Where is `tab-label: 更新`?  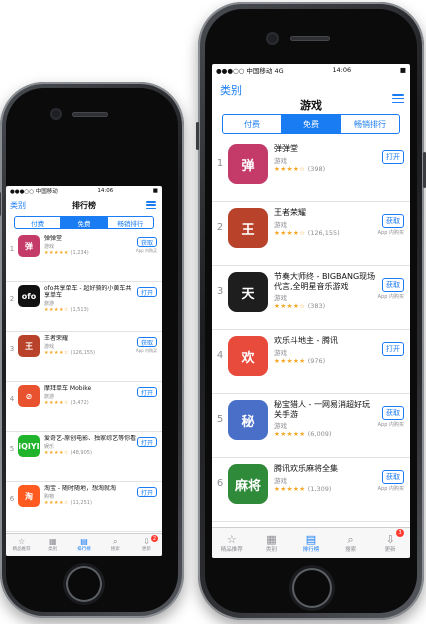
tab-label: 更新 is located at coordinates (390, 549).